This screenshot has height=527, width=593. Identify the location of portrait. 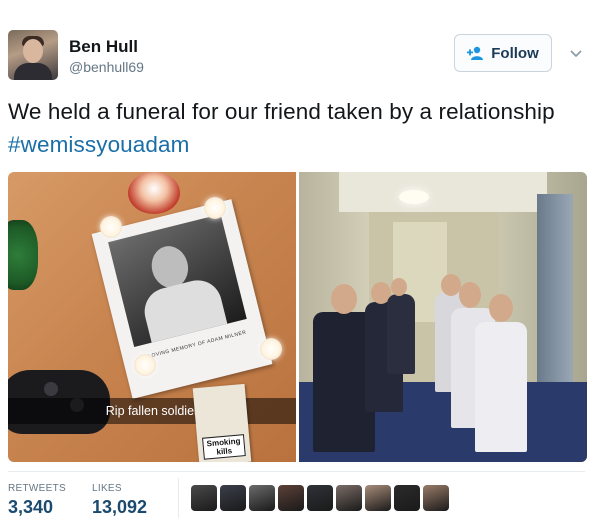
(177, 280).